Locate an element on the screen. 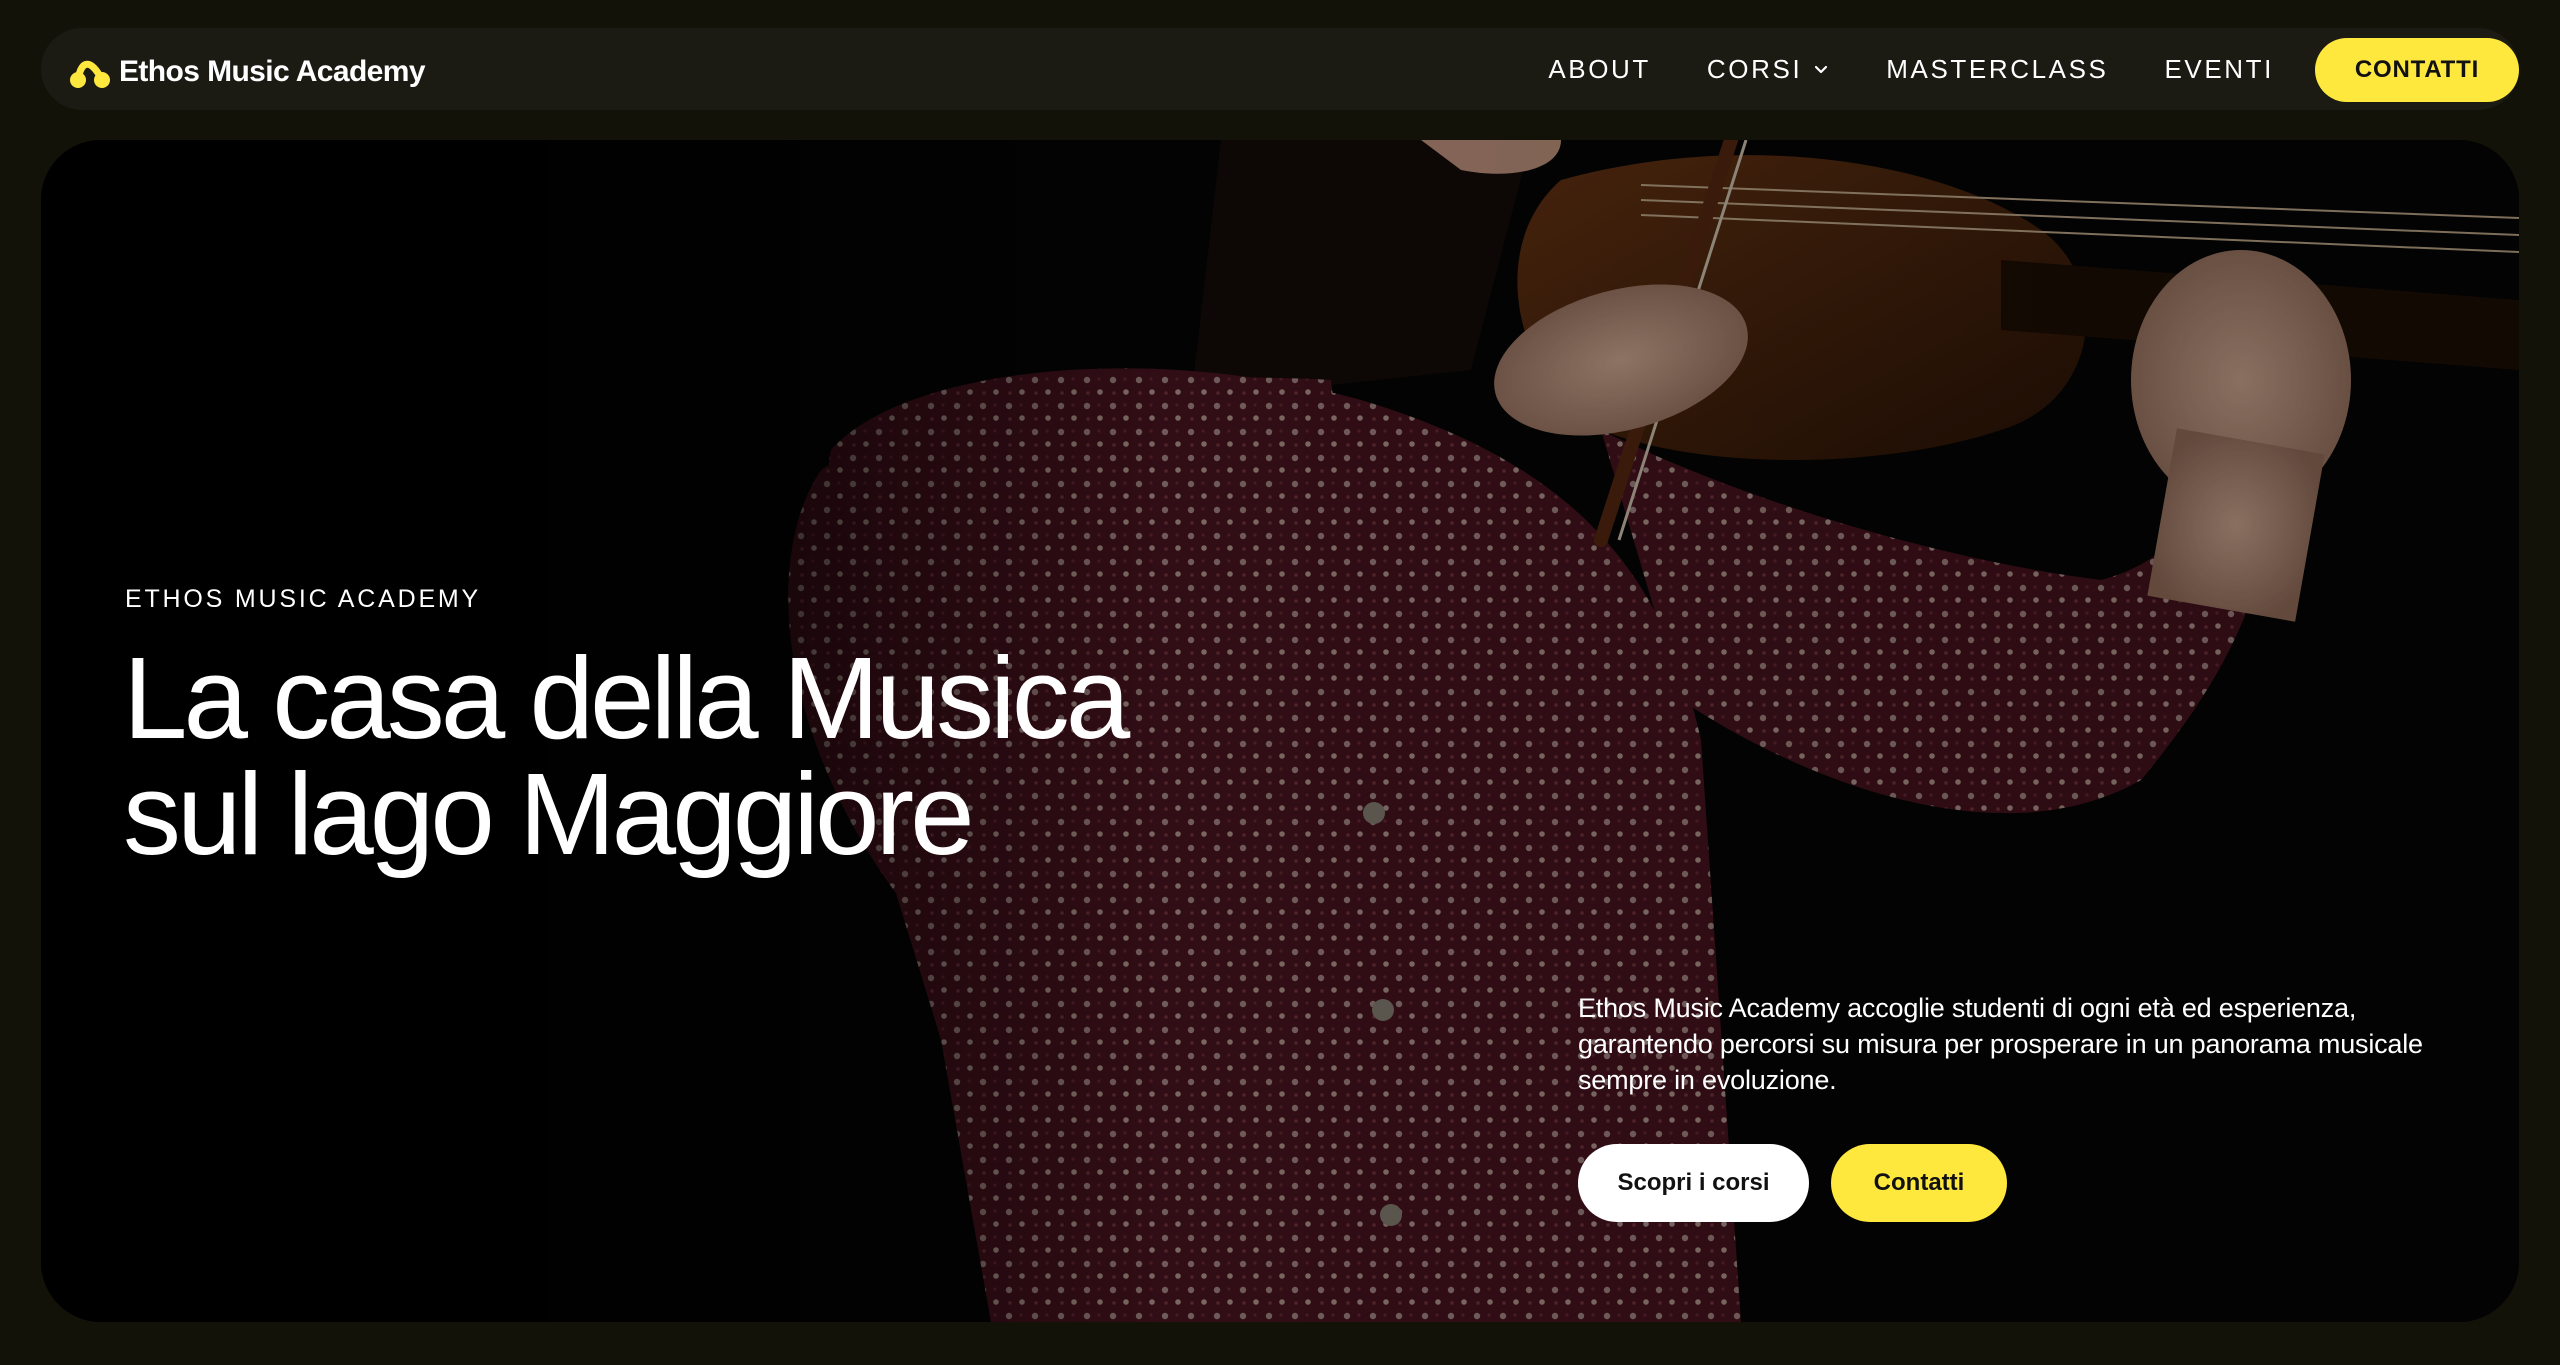 This screenshot has width=2560, height=1365. brand-logo: Ethos Music Academy is located at coordinates (247, 72).